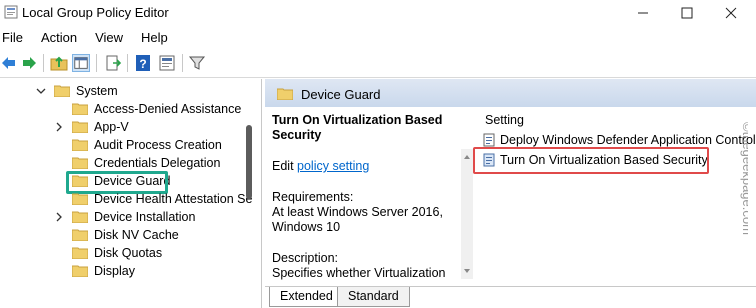  What do you see at coordinates (378, 37) in the screenshot?
I see `menu-bar: File Action View Help` at bounding box center [378, 37].